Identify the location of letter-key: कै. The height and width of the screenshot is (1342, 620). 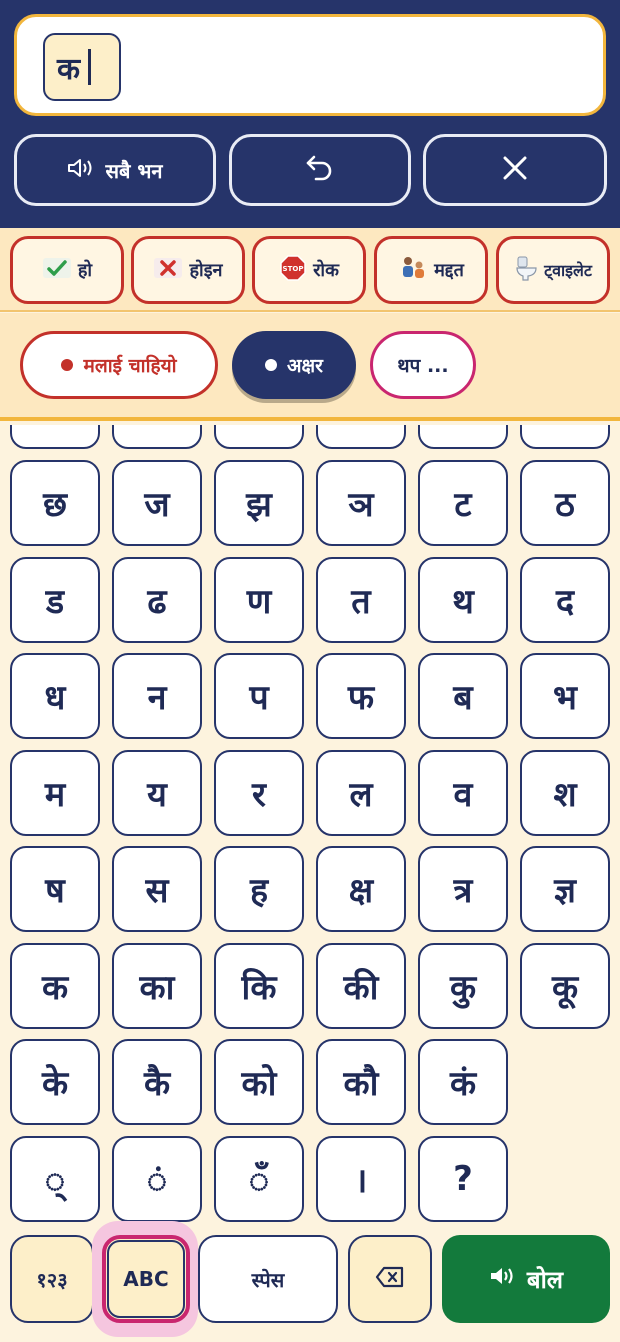
(157, 1082).